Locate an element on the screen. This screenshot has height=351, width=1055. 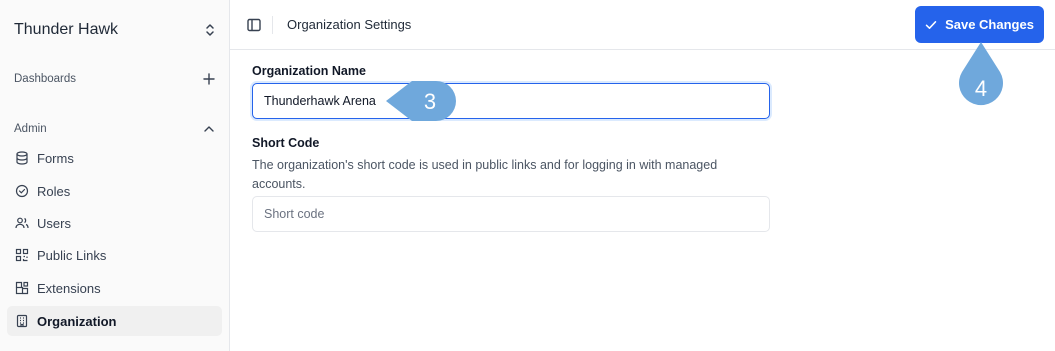
org-name: Thunder Hawk is located at coordinates (66, 29).